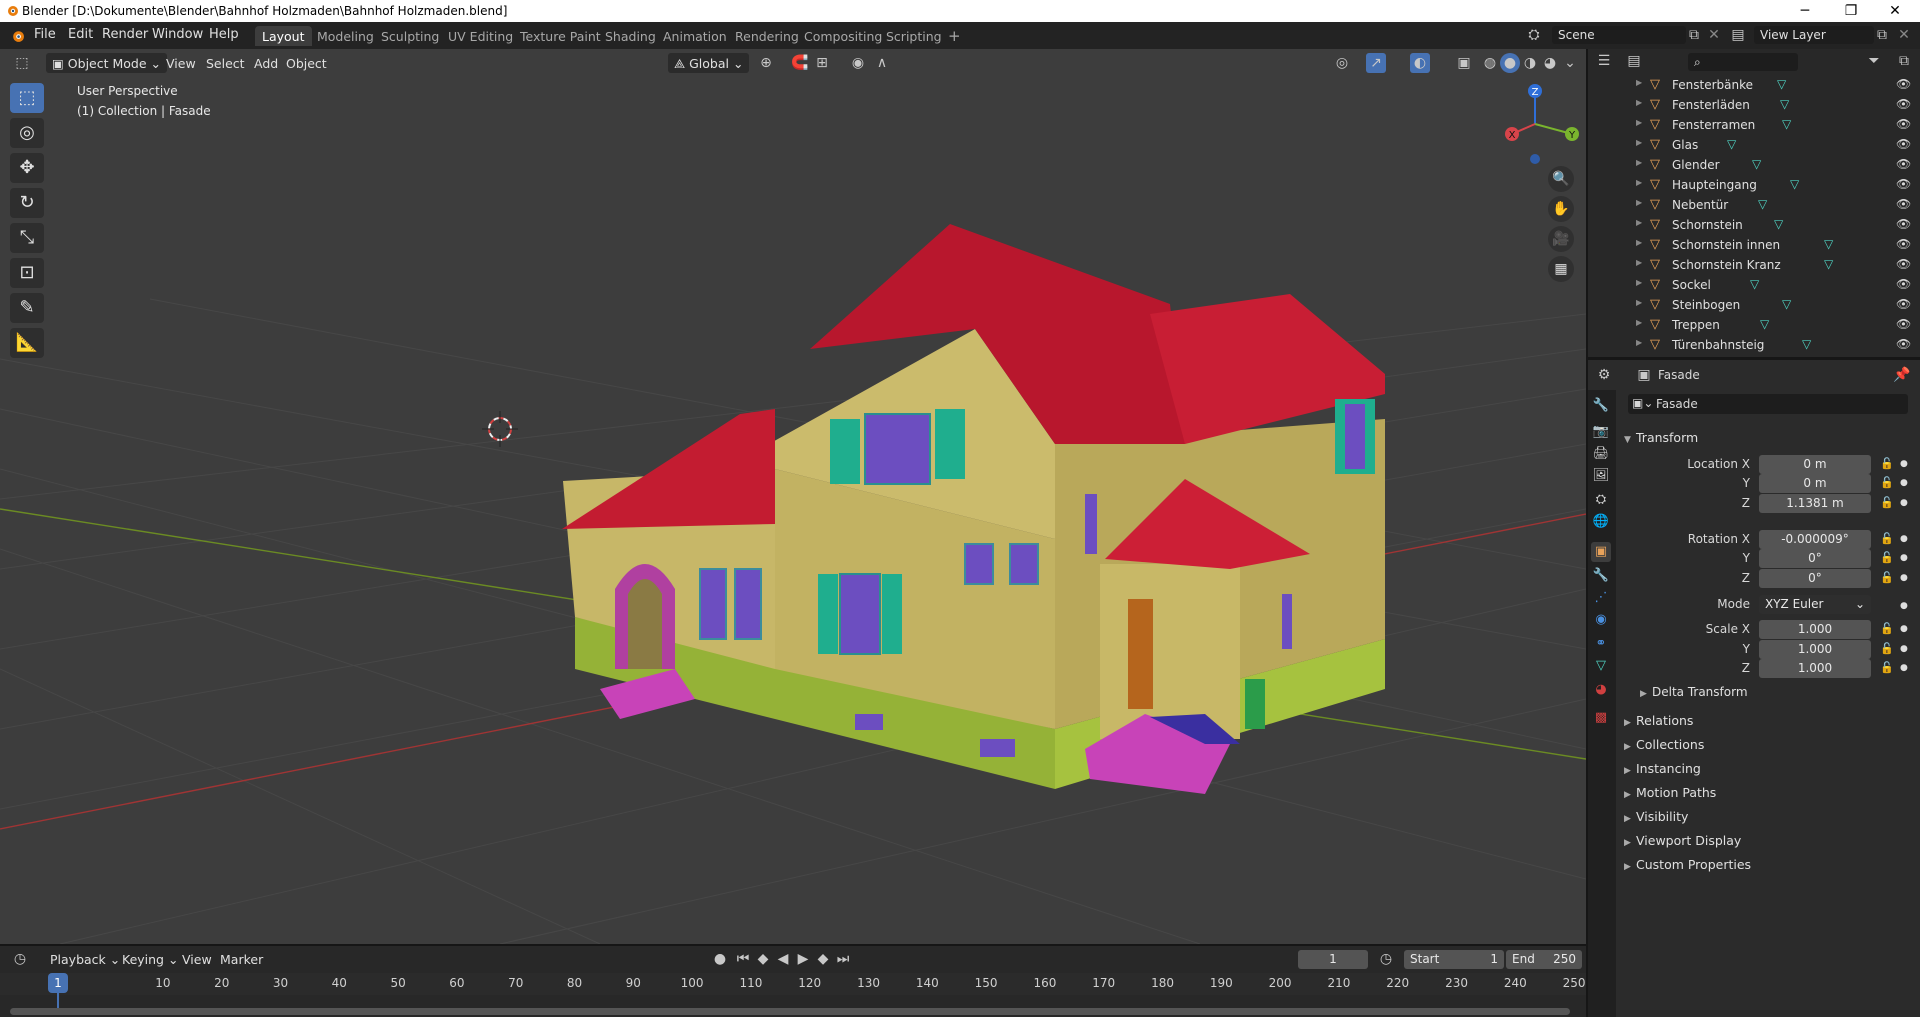  Describe the element at coordinates (1753, 225) in the screenshot. I see `outliner-item: ▶ ▽ Schornstein ▽ 👁` at that location.